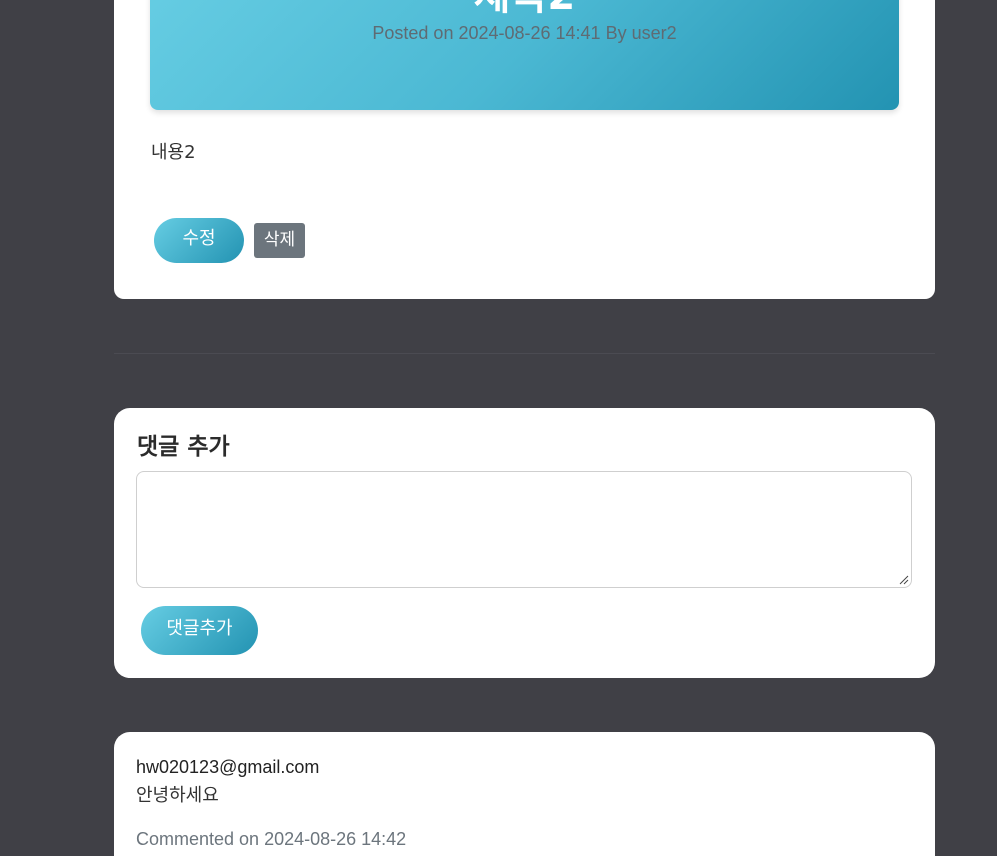 The height and width of the screenshot is (856, 997). What do you see at coordinates (524, 529) in the screenshot?
I see `comment-textarea` at bounding box center [524, 529].